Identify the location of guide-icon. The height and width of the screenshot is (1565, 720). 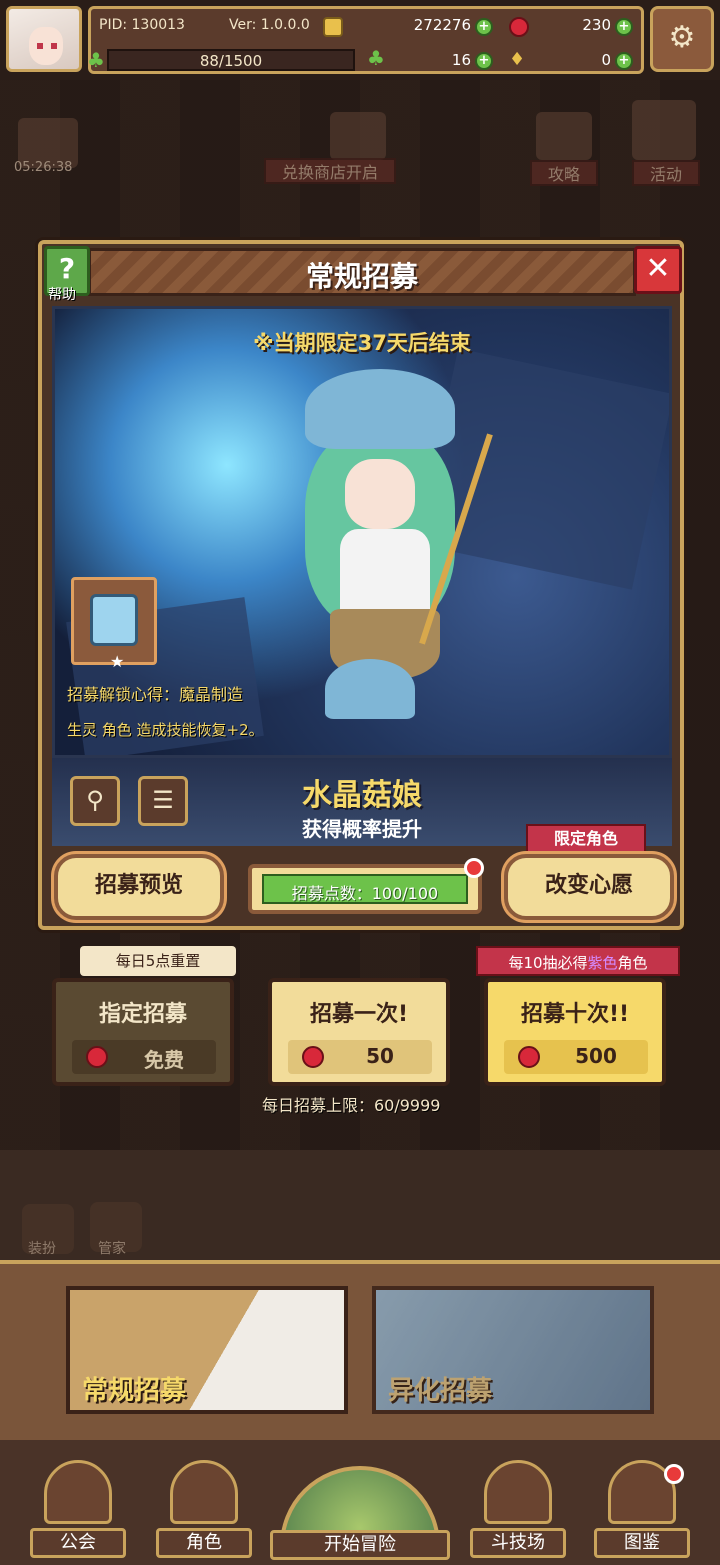
(564, 136).